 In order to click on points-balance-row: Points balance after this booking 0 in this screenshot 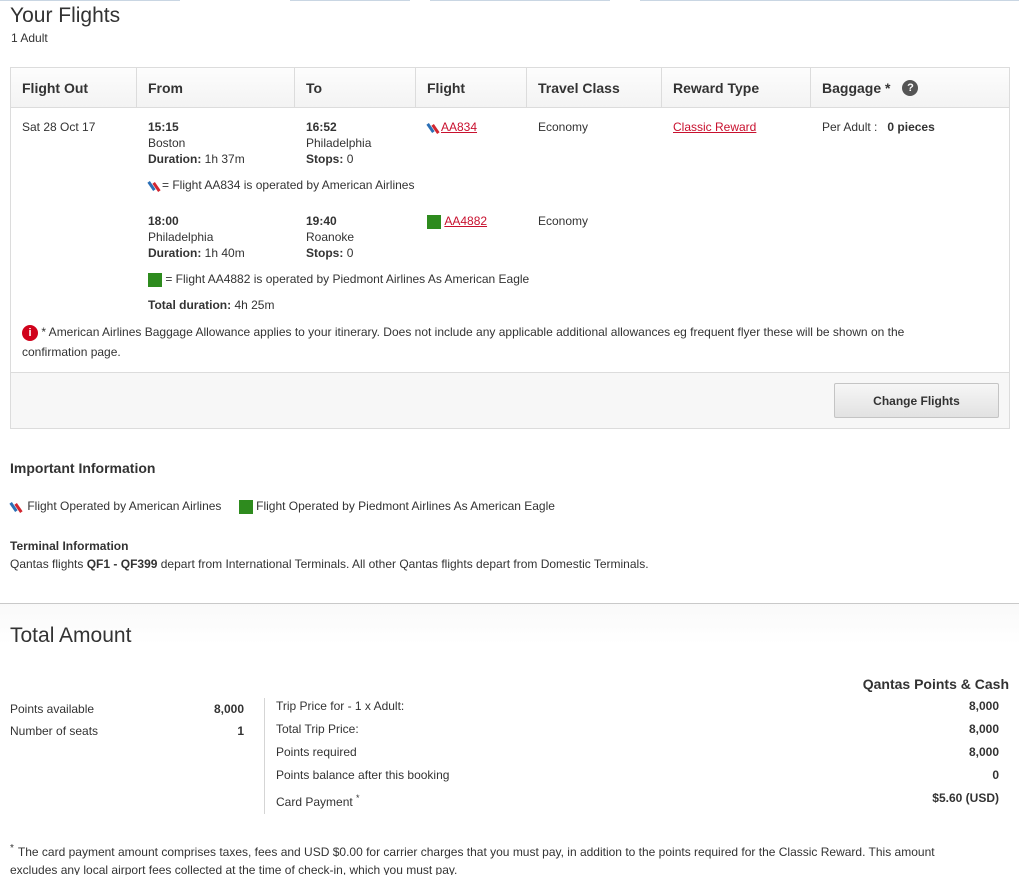, I will do `click(637, 779)`.